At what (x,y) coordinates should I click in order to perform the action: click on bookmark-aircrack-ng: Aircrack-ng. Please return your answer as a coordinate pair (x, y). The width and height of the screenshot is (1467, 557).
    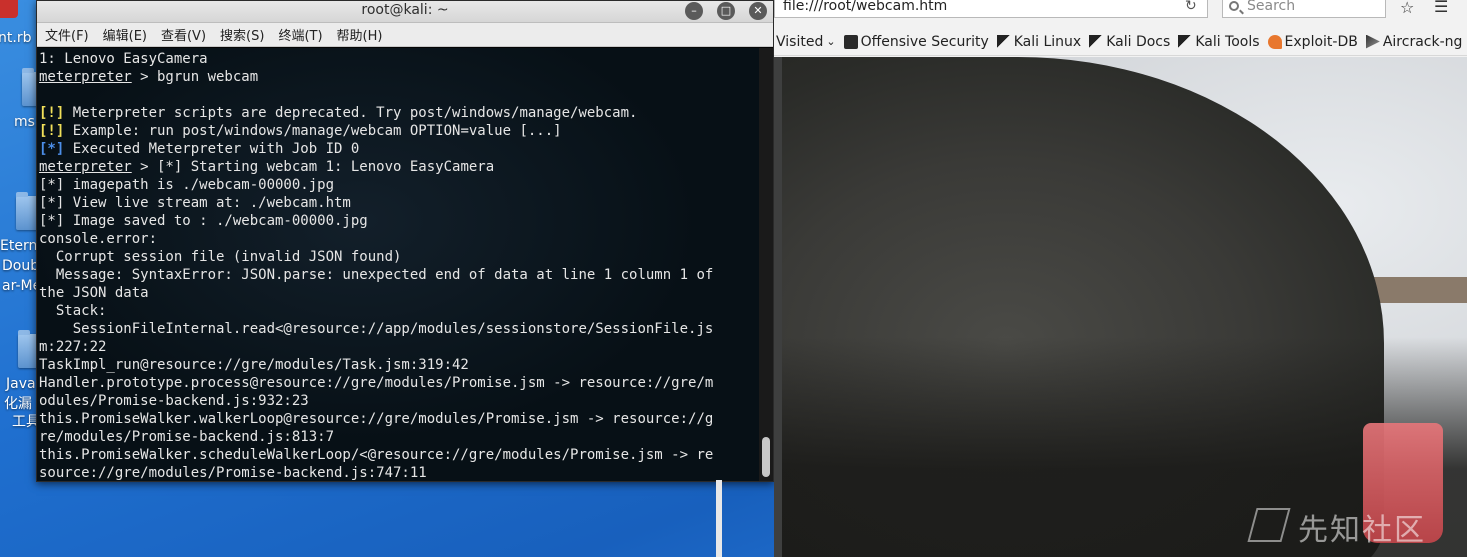
    Looking at the image, I should click on (1414, 41).